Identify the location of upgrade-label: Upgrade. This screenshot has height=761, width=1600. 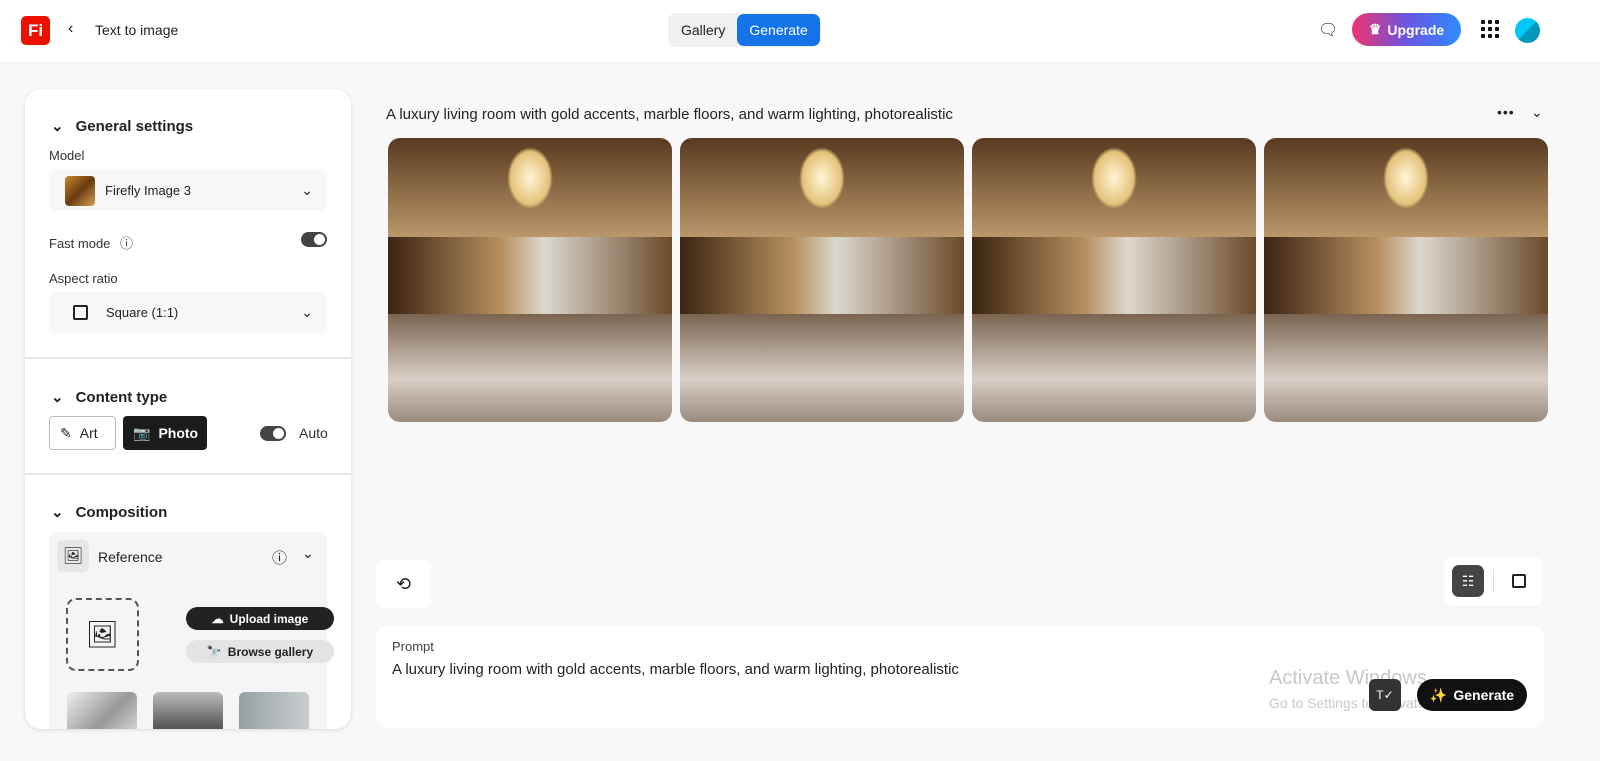
(1416, 29).